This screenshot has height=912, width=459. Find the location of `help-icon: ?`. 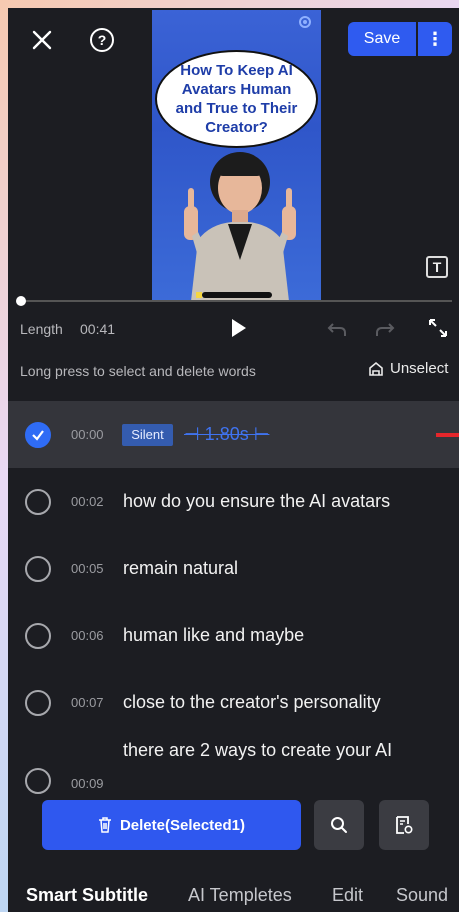

help-icon: ? is located at coordinates (102, 40).